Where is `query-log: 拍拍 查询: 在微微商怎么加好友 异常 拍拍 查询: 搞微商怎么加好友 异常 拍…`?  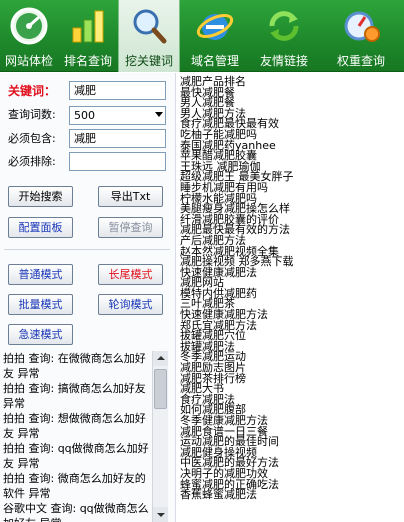
query-log: 拍拍 查询: 在微微商怎么加好友 异常 拍拍 查询: 搞微商怎么加好友 异常 拍… is located at coordinates (84, 436).